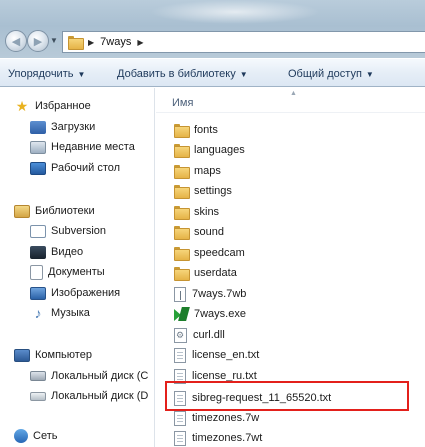  Describe the element at coordinates (182, 103) in the screenshot. I see `column-header-name: Имя` at that location.